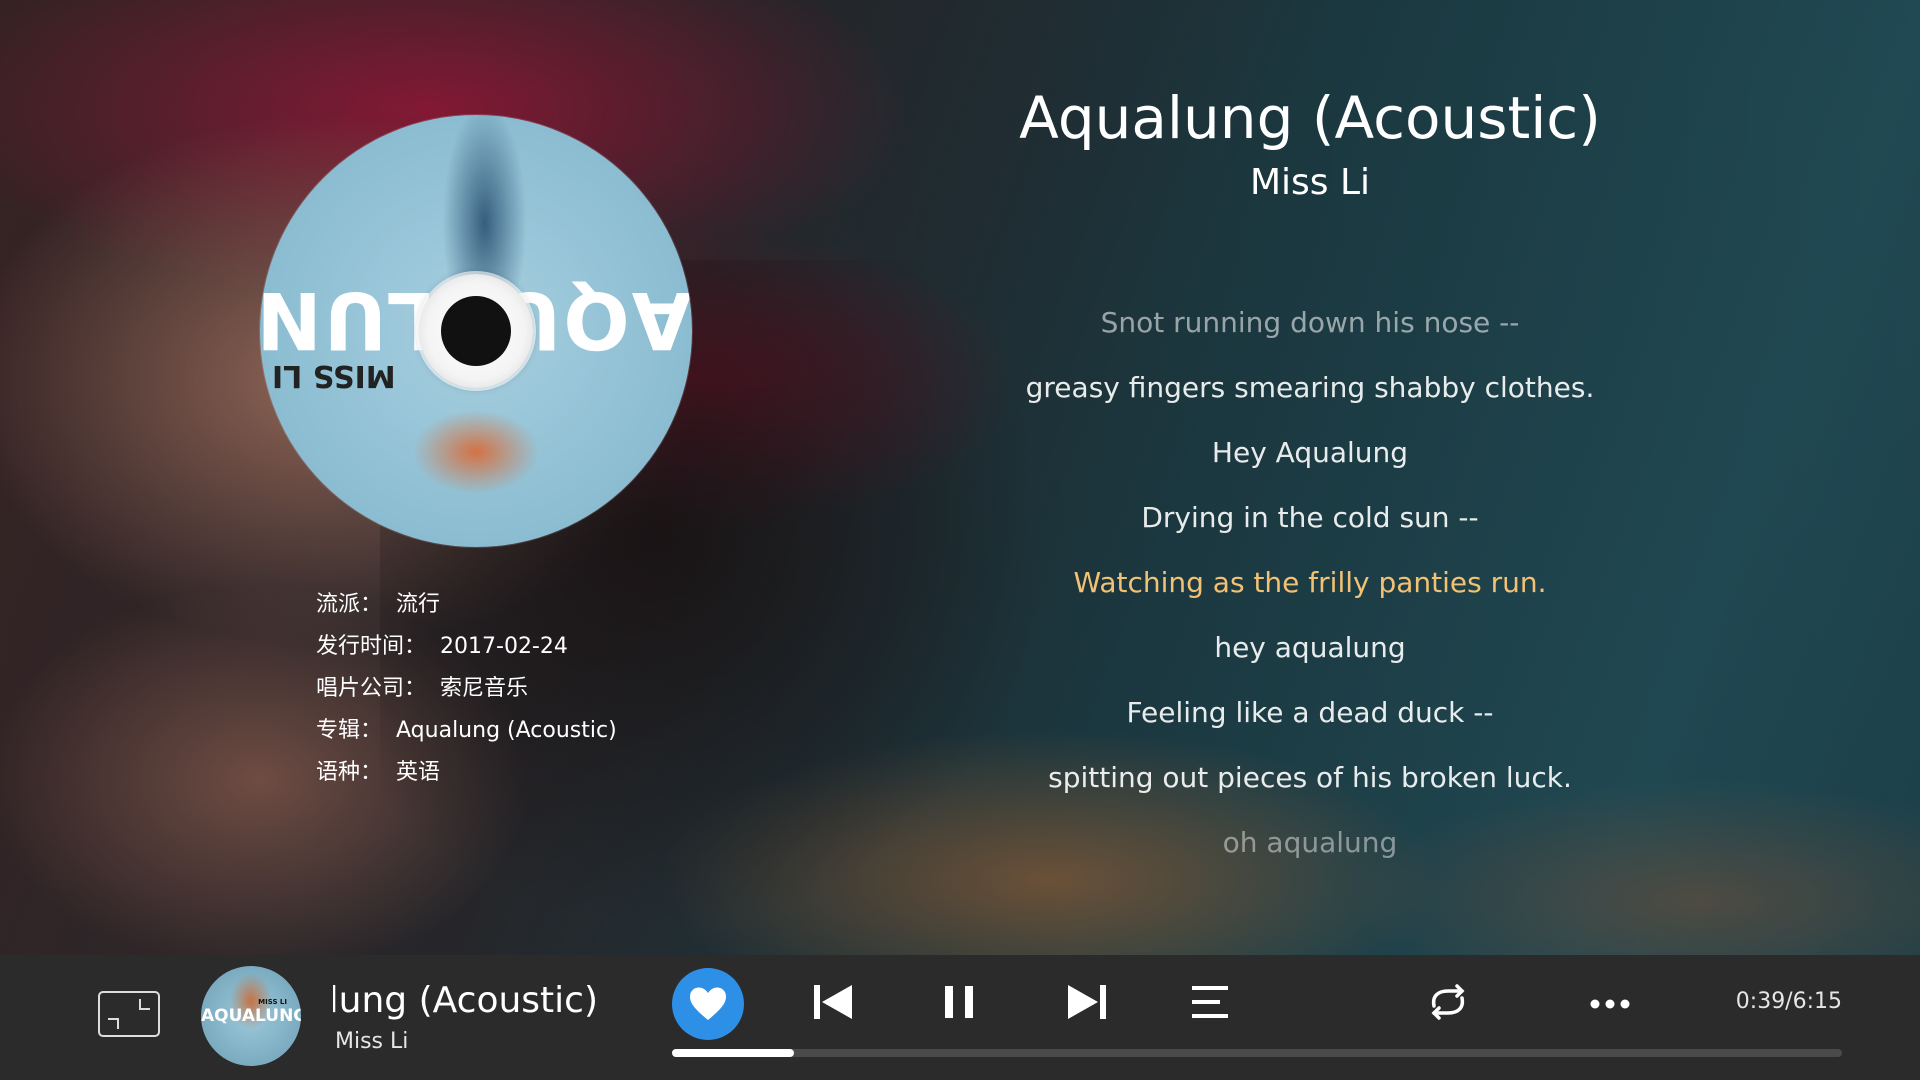  What do you see at coordinates (466, 773) in the screenshot?
I see `info-language: 语种： 英语` at bounding box center [466, 773].